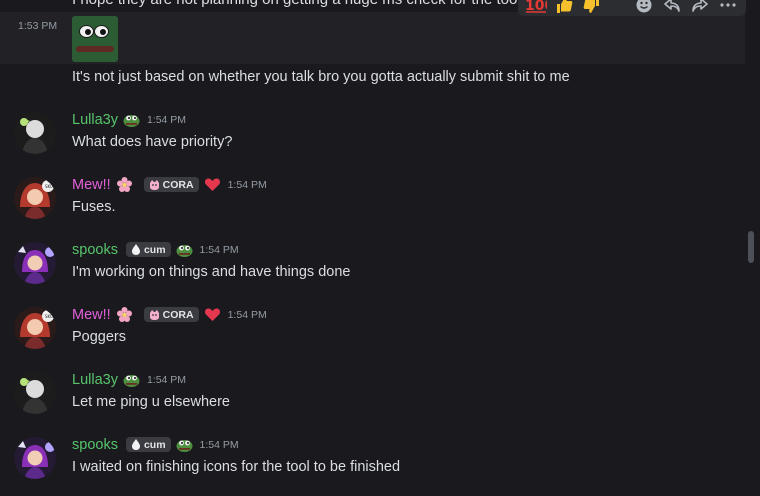  I want to click on message-text: Let me ping u elsewhere, so click(151, 402).